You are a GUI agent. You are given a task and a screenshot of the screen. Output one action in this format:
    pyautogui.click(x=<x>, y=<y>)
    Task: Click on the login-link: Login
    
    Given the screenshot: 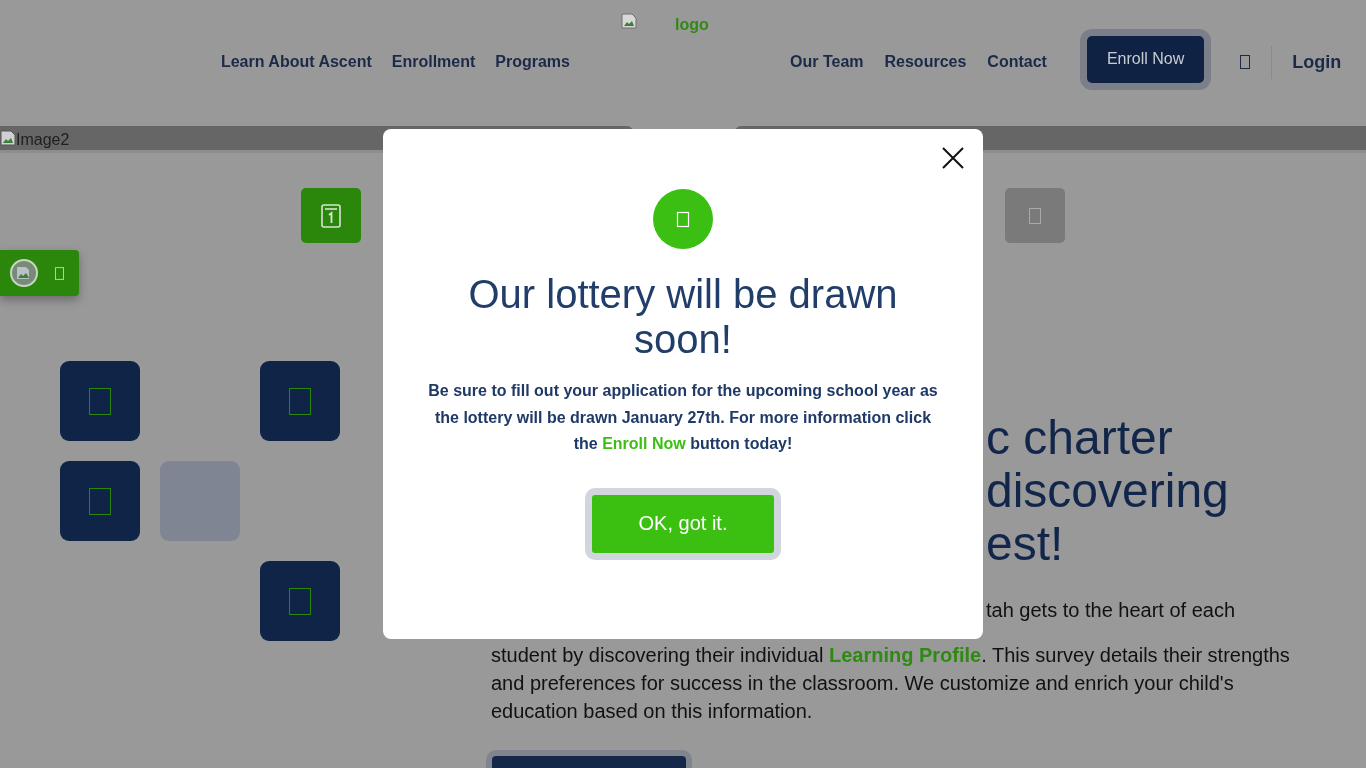 What is the action you would take?
    pyautogui.click(x=1317, y=62)
    